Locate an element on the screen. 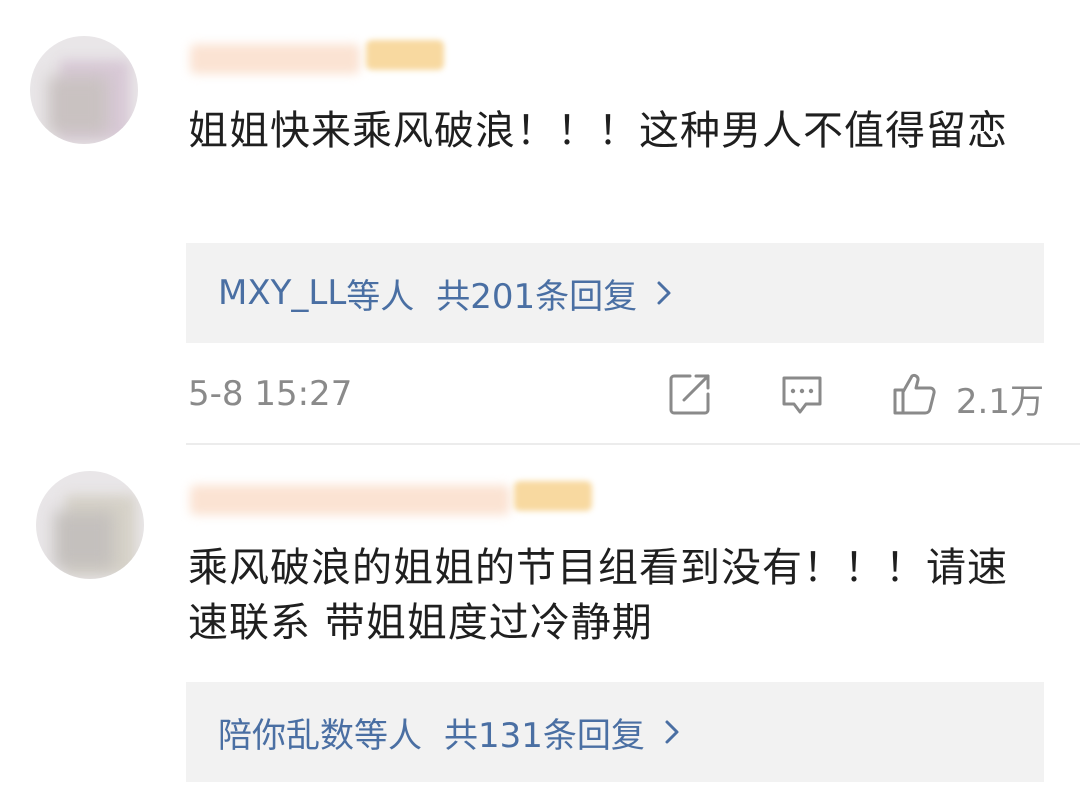 This screenshot has width=1080, height=795. like-count: 2.1万 is located at coordinates (999, 402).